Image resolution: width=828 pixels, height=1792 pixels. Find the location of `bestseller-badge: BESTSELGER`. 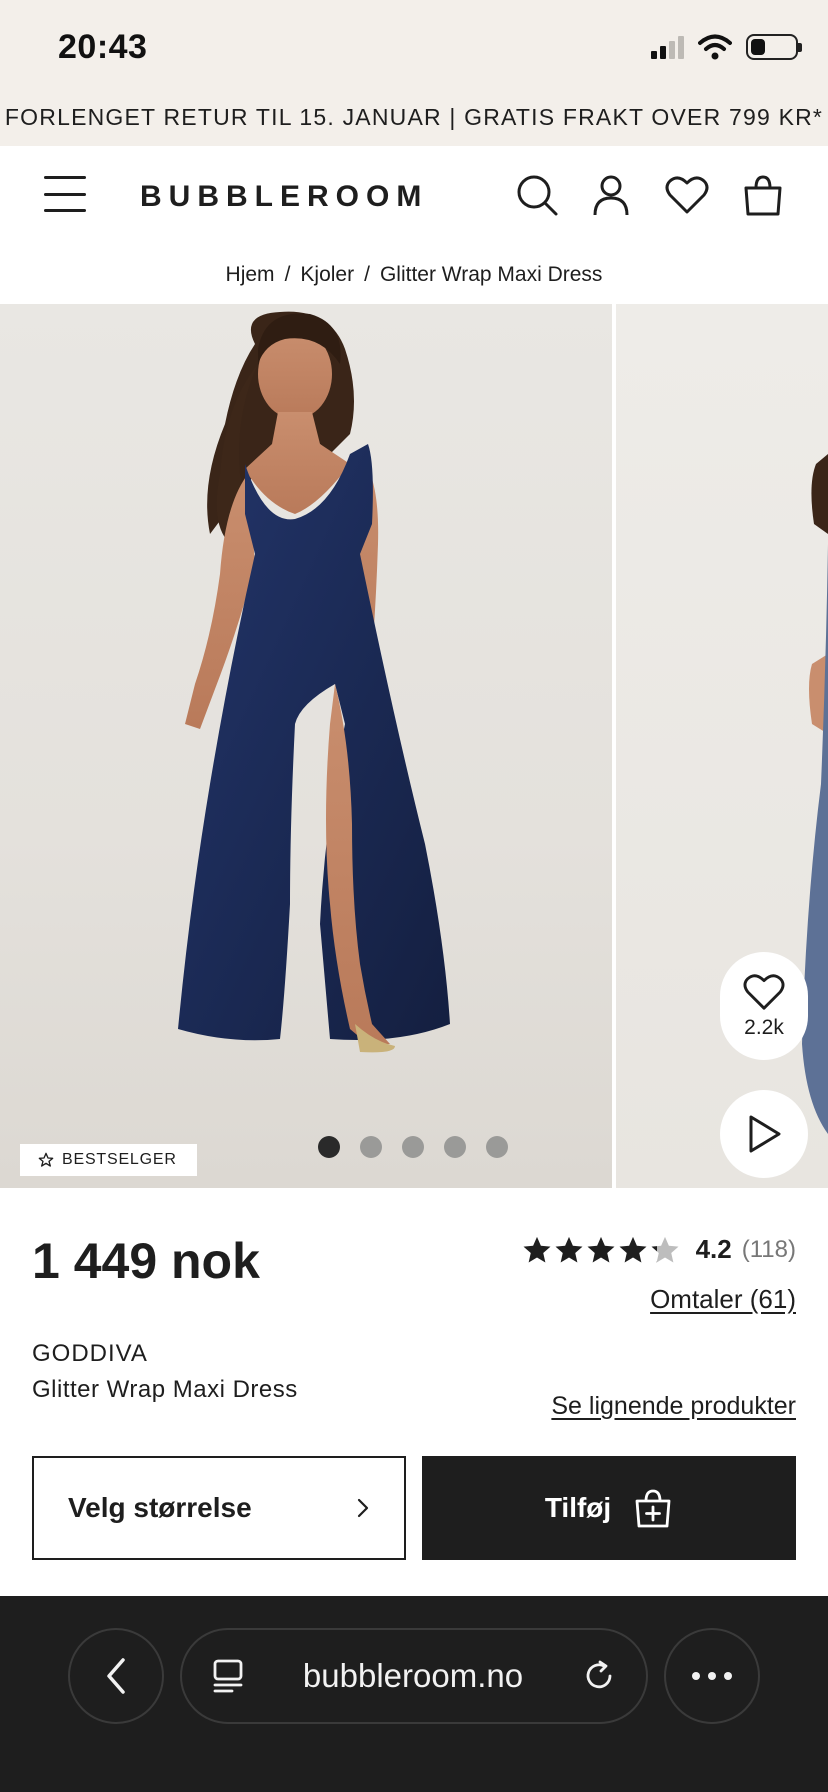

bestseller-badge: BESTSELGER is located at coordinates (108, 1160).